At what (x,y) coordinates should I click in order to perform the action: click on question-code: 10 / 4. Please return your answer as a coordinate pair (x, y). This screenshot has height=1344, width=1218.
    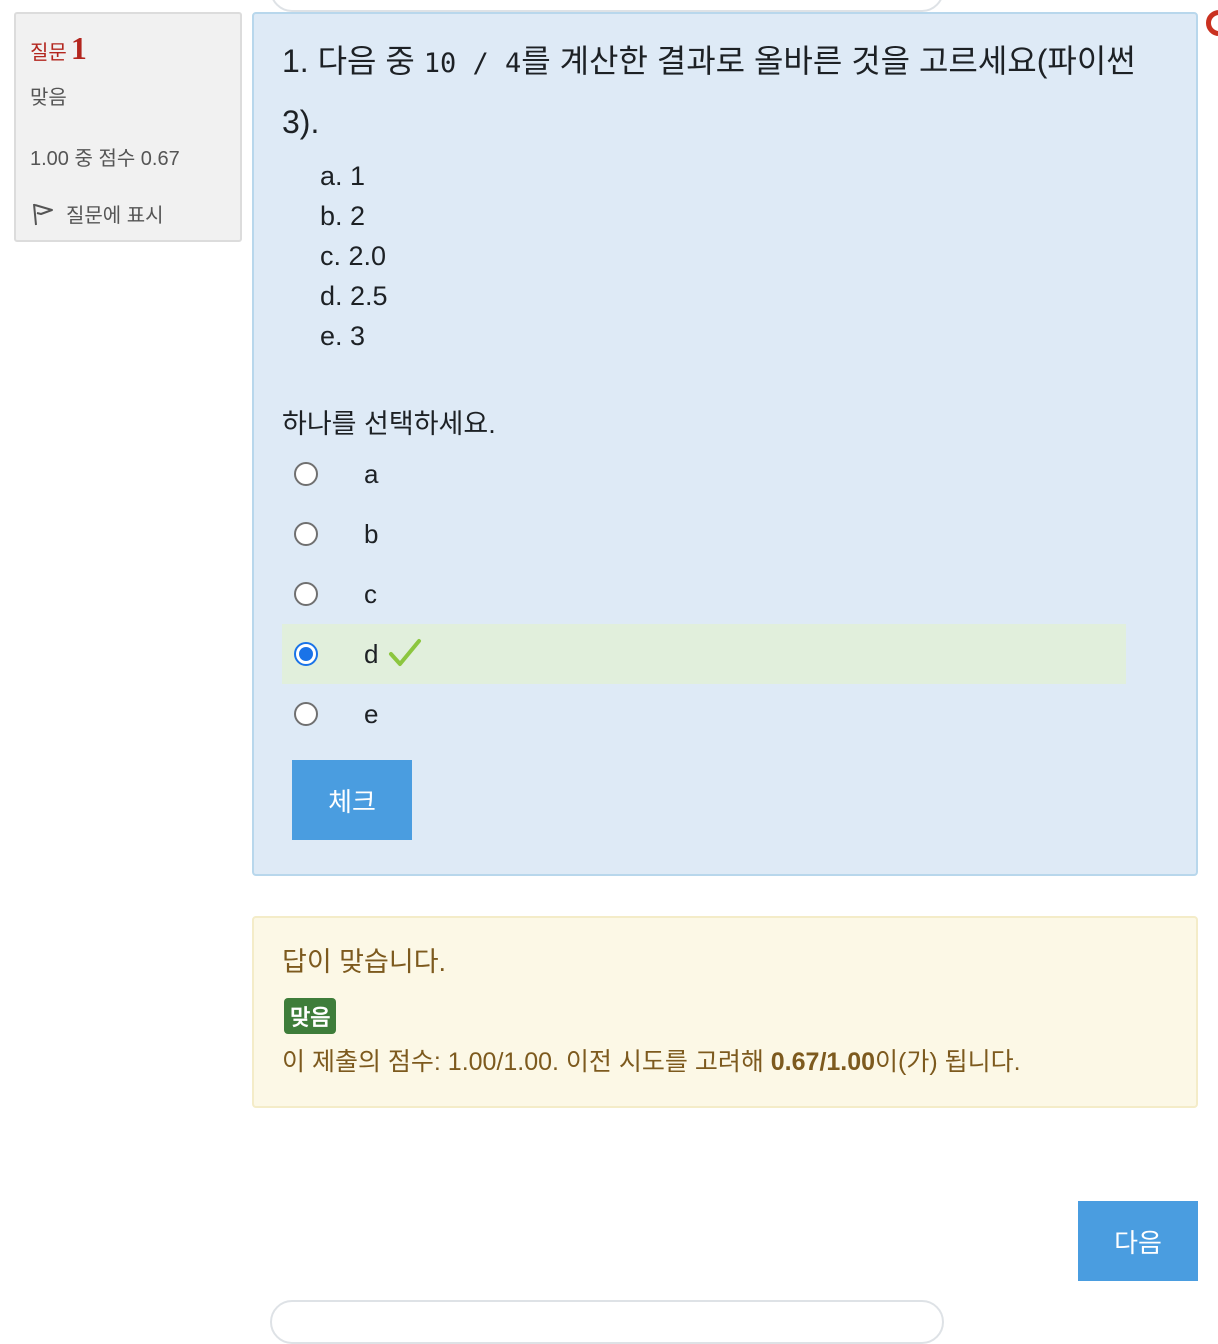
    Looking at the image, I should click on (472, 63).